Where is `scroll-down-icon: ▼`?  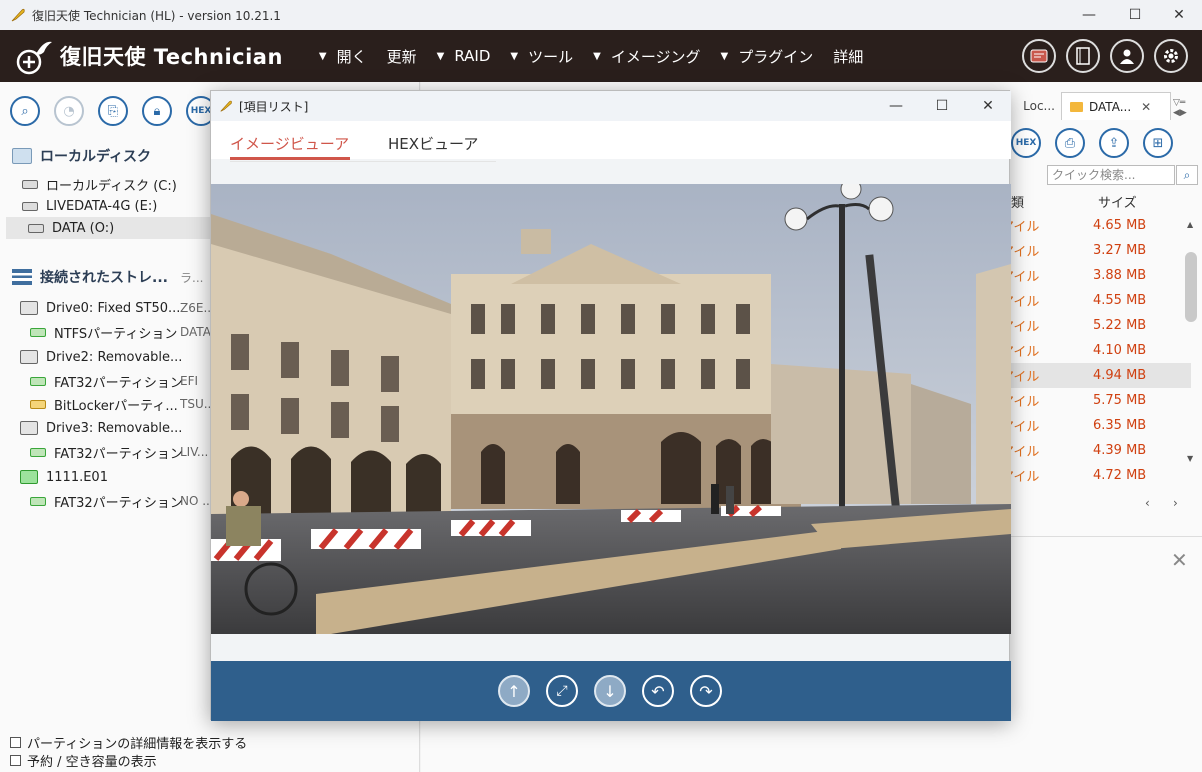 scroll-down-icon: ▼ is located at coordinates (1190, 458).